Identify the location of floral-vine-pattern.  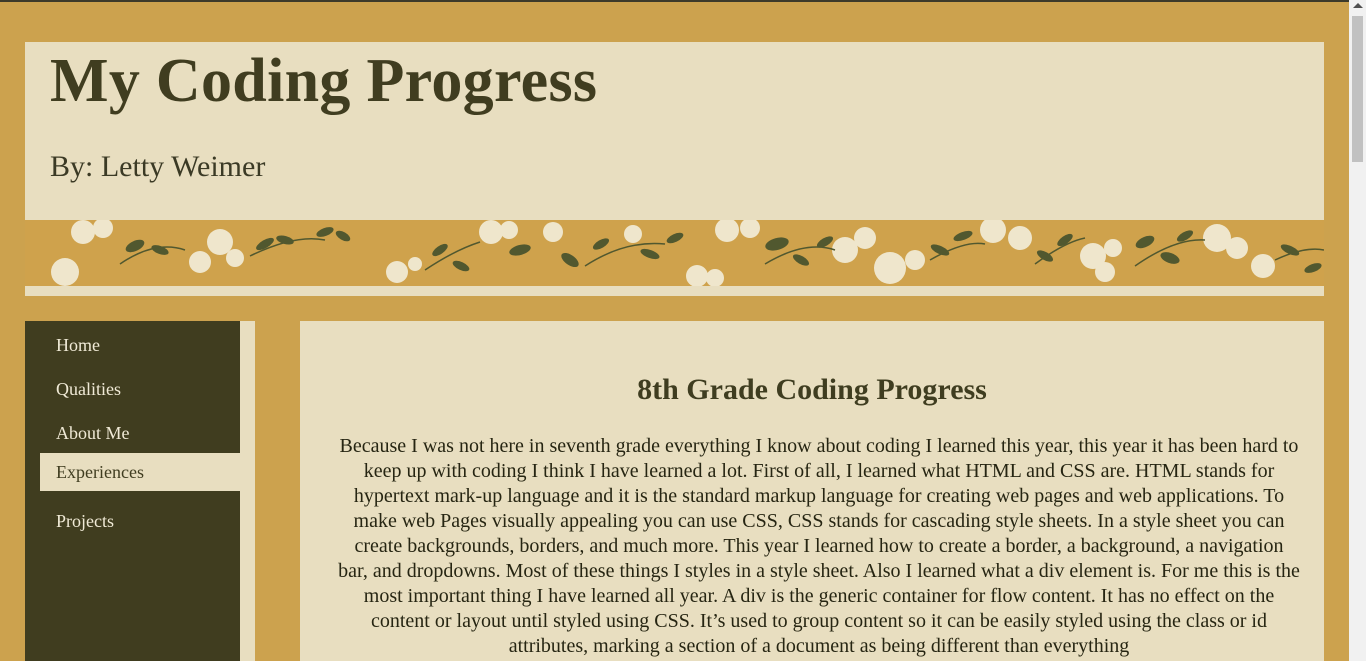
(687, 253).